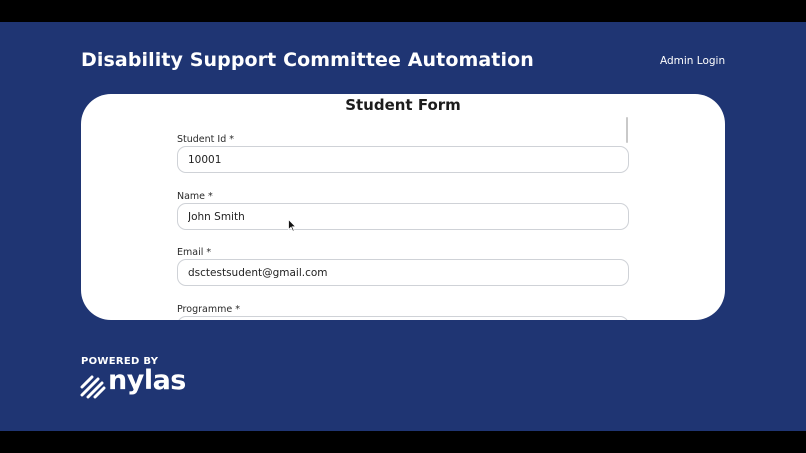  Describe the element at coordinates (195, 196) in the screenshot. I see `name-label: Name *` at that location.